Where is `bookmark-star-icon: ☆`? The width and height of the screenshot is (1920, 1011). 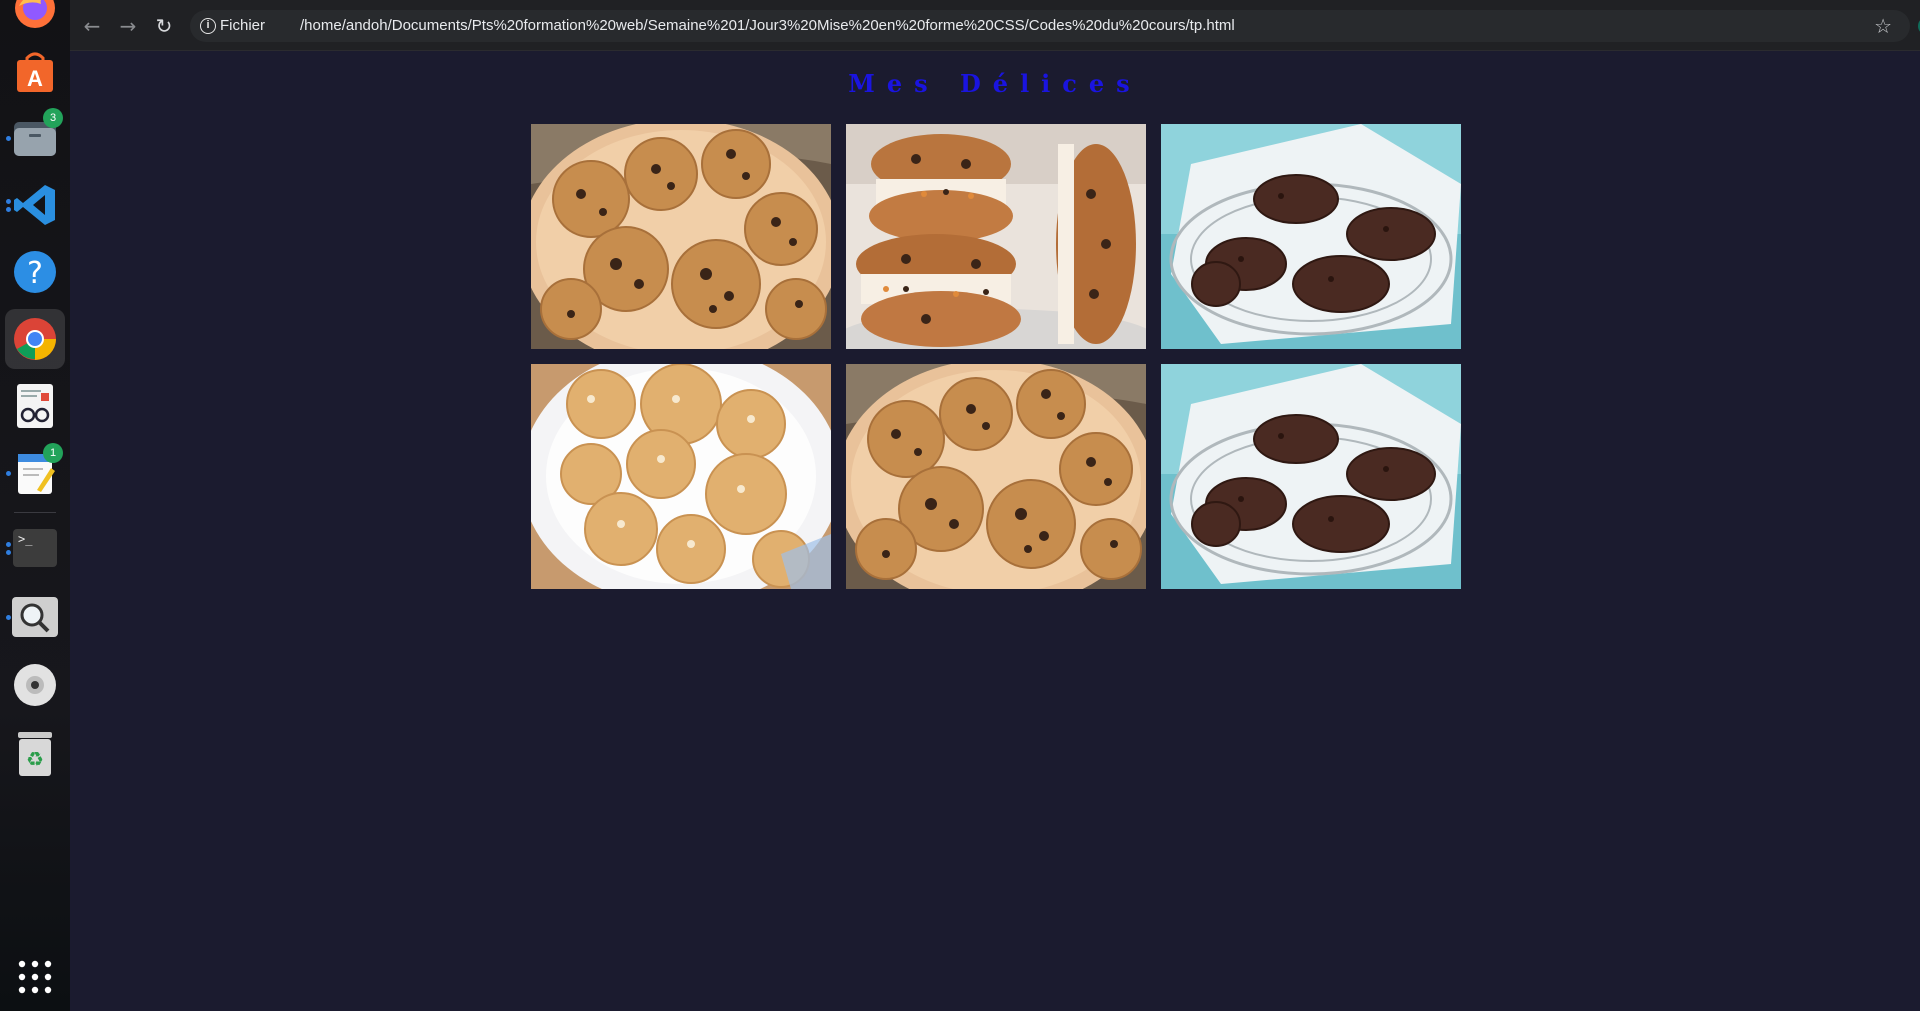
bookmark-star-icon: ☆ is located at coordinates (1883, 26).